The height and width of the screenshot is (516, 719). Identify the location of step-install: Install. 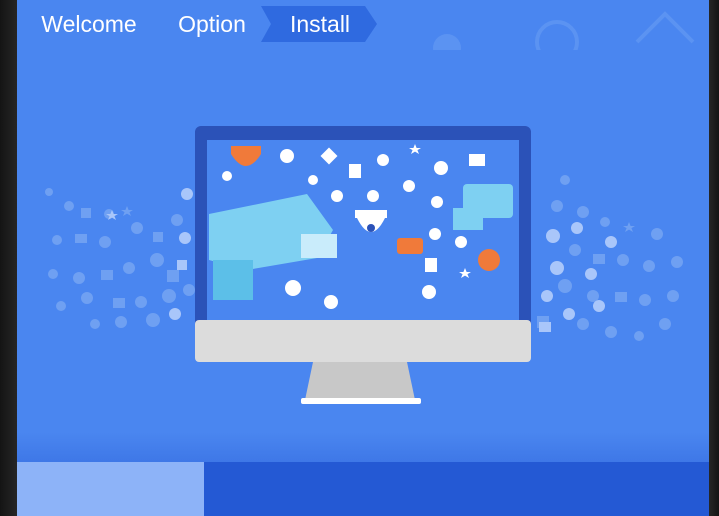
(320, 24).